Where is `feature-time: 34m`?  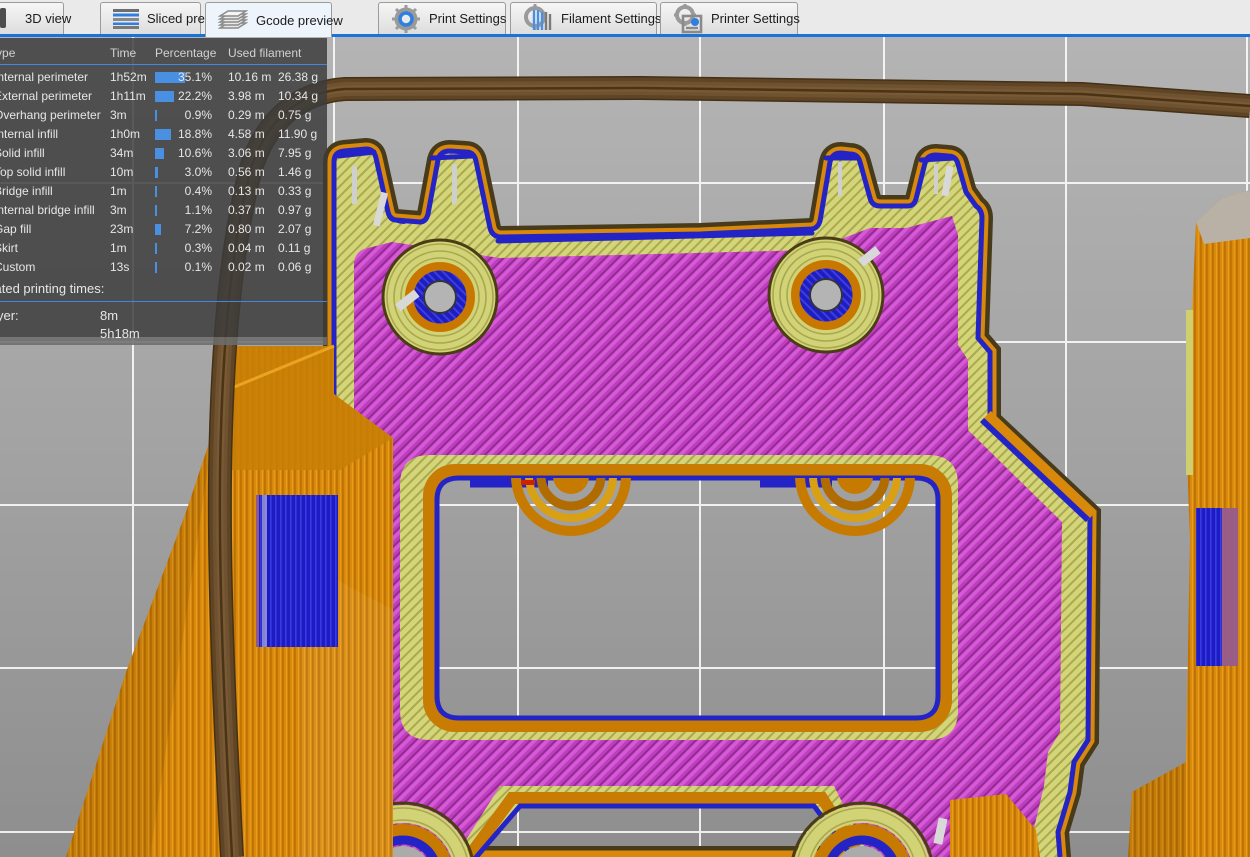
feature-time: 34m is located at coordinates (122, 153).